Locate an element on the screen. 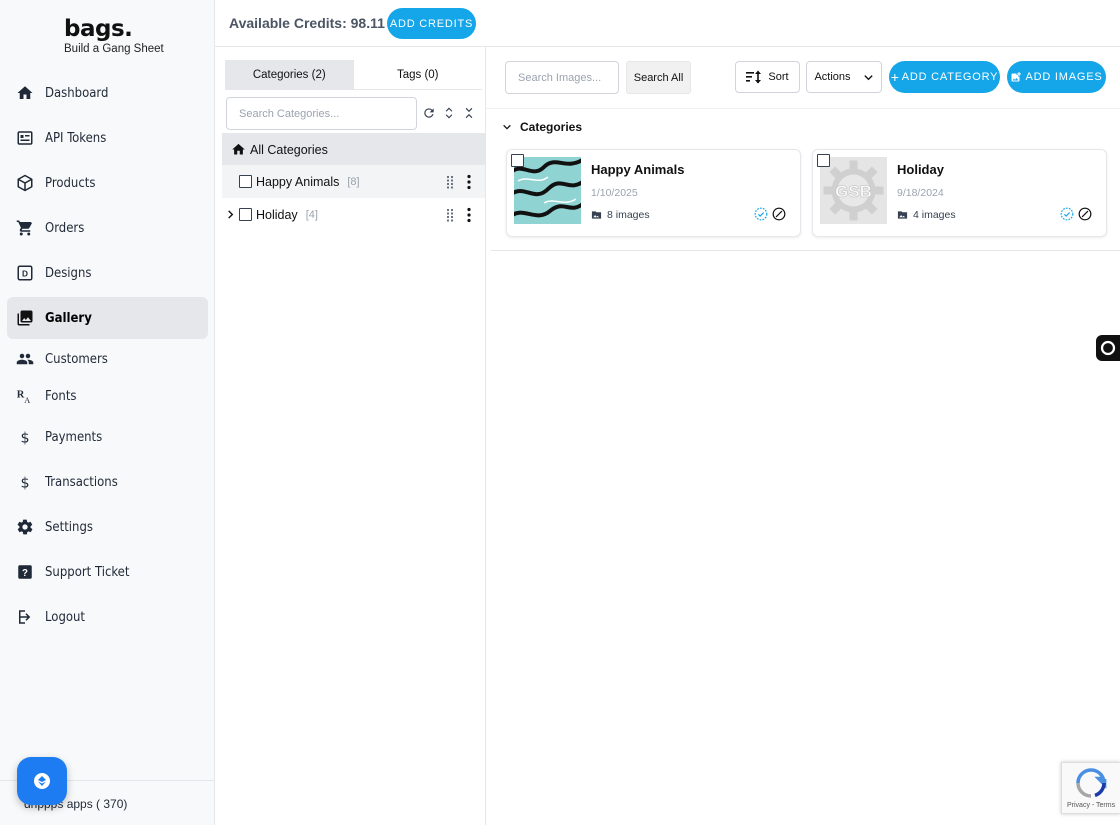  tab-categories: Categories (2) is located at coordinates (289, 74).